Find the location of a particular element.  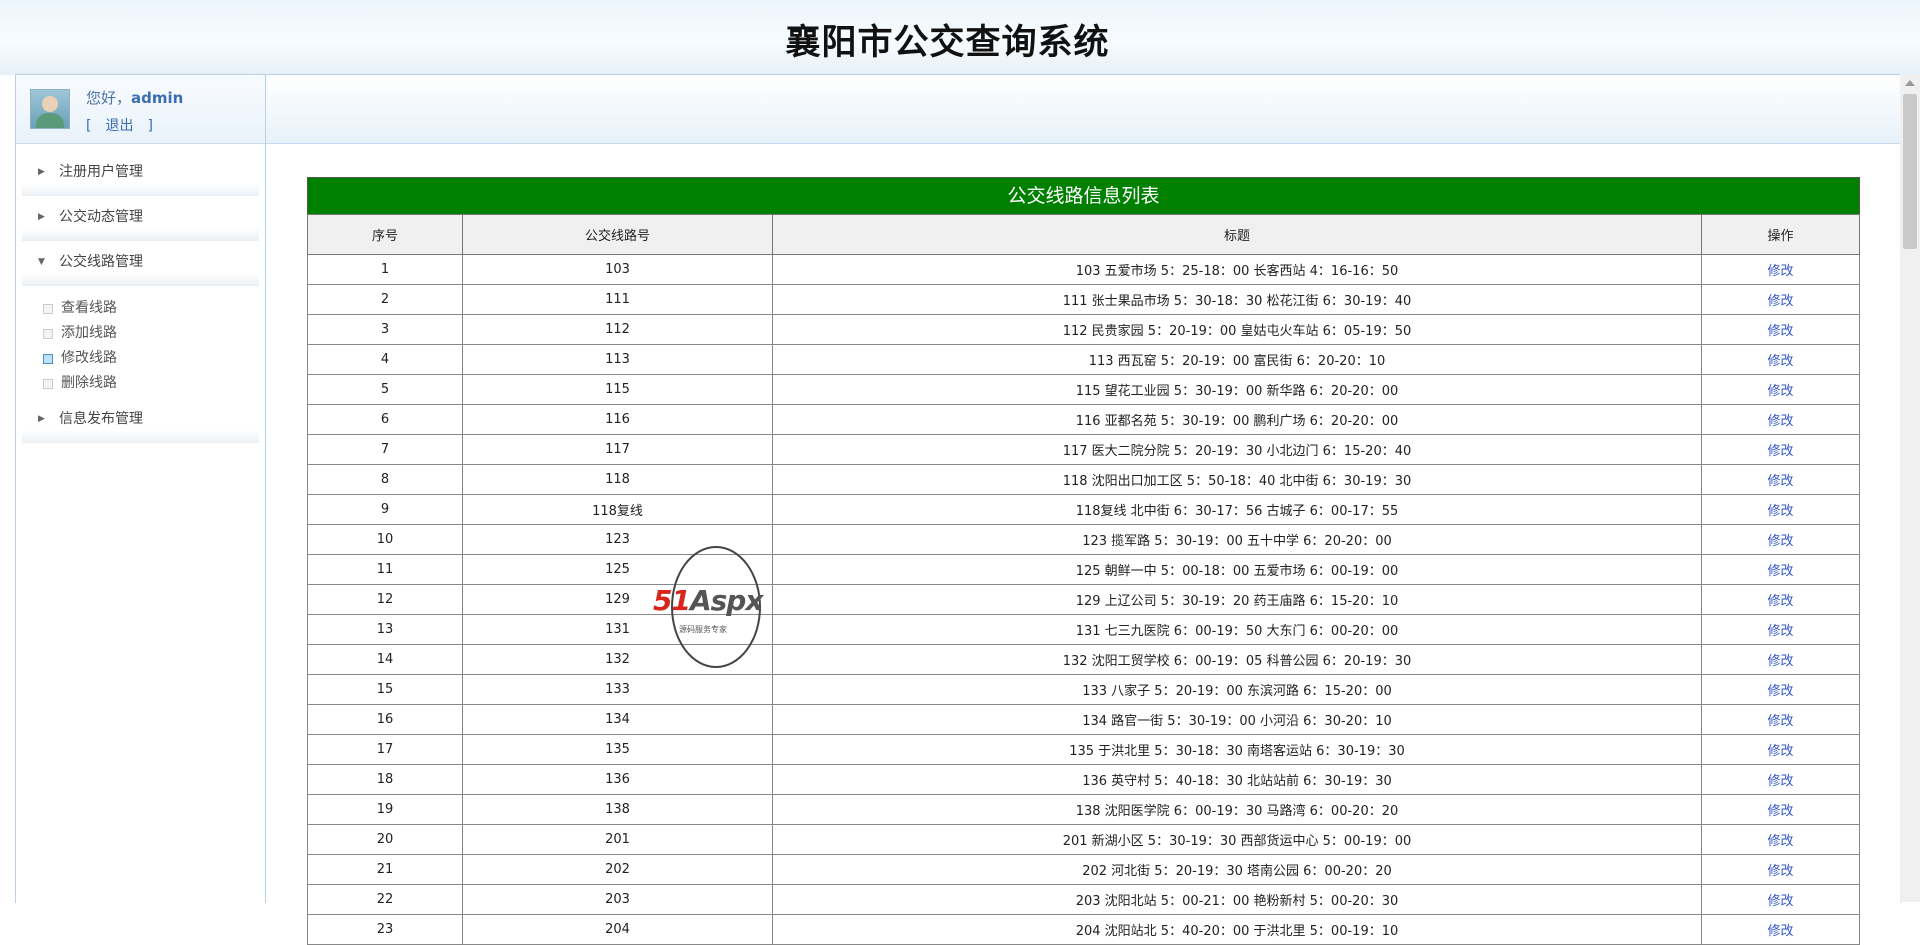

scroll-thumb is located at coordinates (1910, 171).